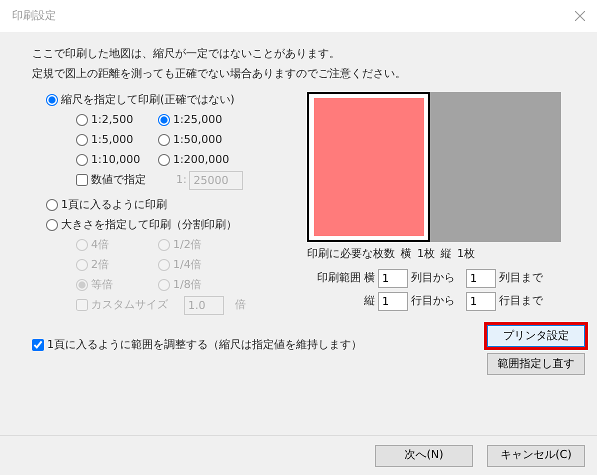 This screenshot has width=597, height=475. I want to click on range-suffix: 列目まで, so click(521, 278).